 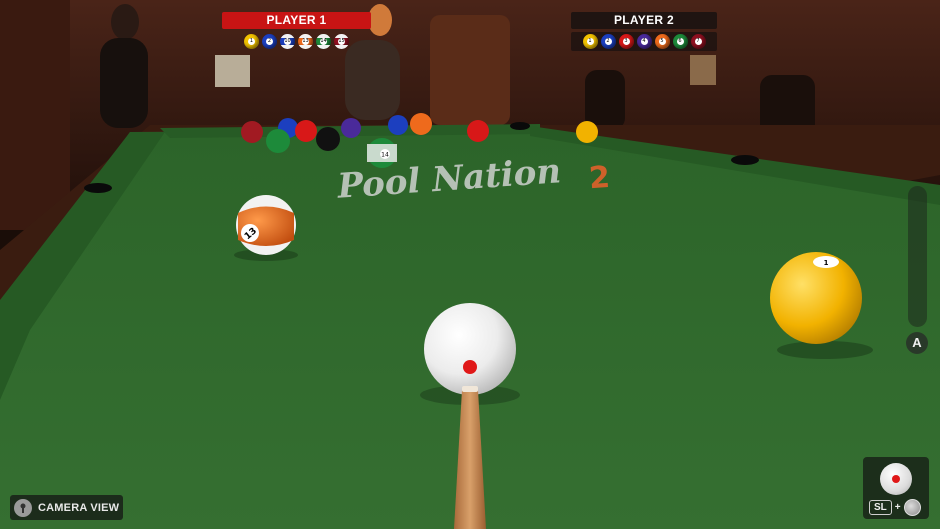 I want to click on plus-sign: +, so click(x=897, y=507).